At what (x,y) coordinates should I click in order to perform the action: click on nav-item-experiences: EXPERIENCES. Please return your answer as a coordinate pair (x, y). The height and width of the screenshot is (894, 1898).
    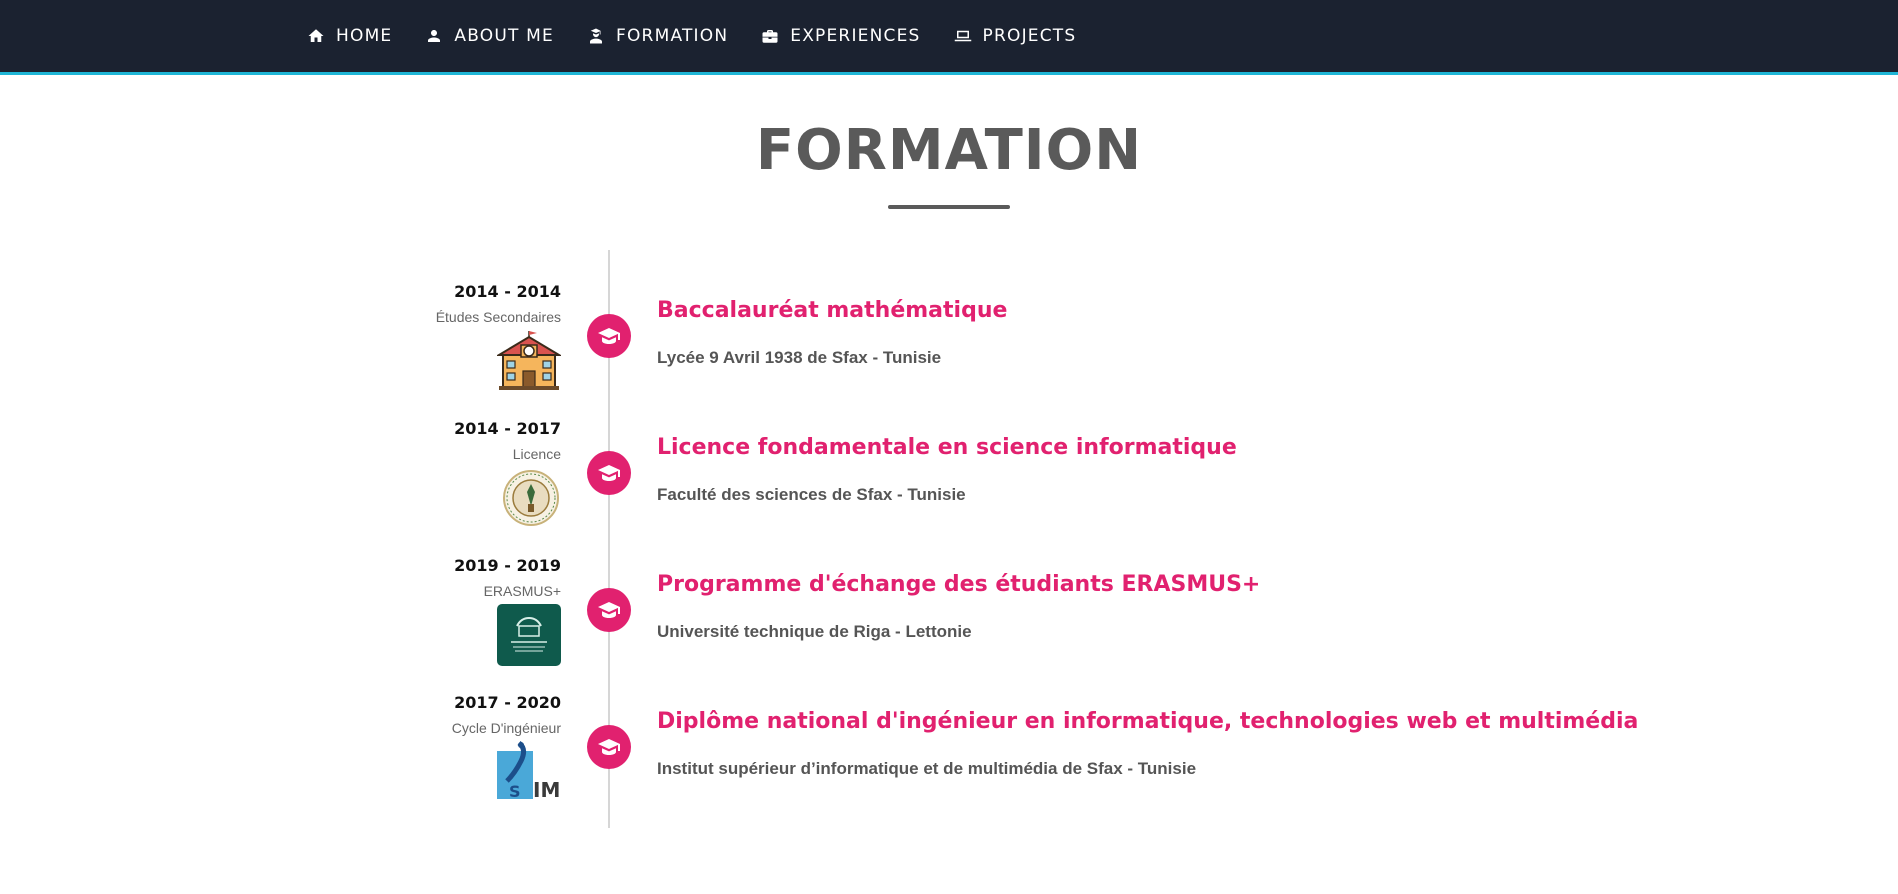
    Looking at the image, I should click on (840, 36).